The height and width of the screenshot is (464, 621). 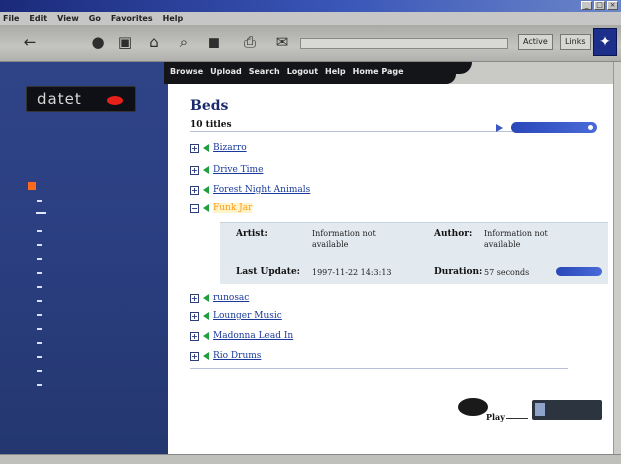 What do you see at coordinates (125, 42) in the screenshot?
I see `refresh-icon: ▣` at bounding box center [125, 42].